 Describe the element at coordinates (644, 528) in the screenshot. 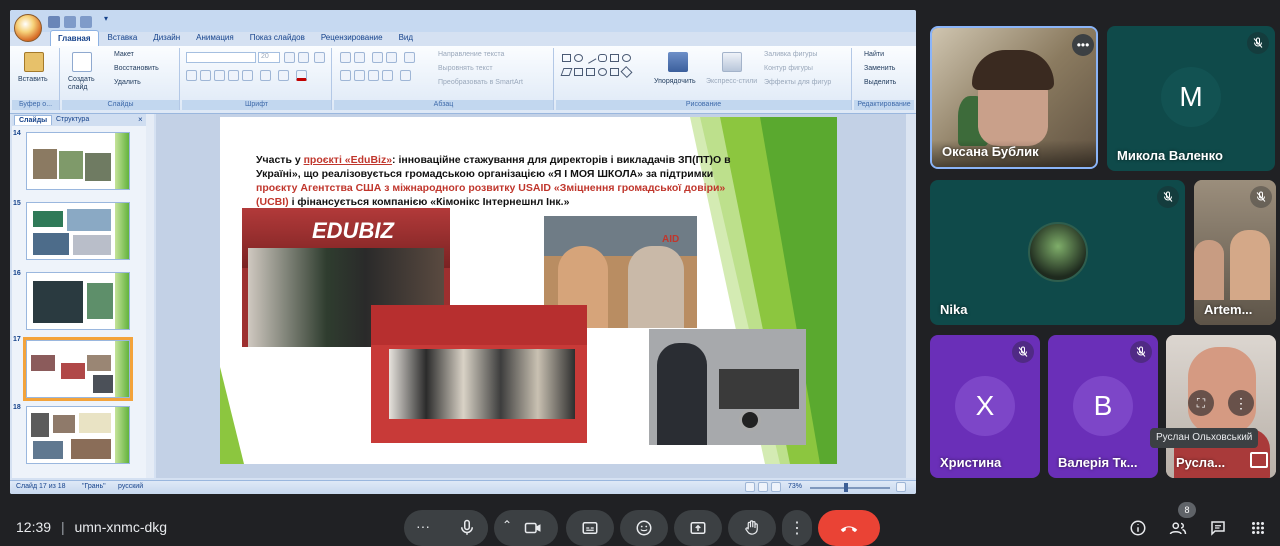

I see `reactions-button` at that location.